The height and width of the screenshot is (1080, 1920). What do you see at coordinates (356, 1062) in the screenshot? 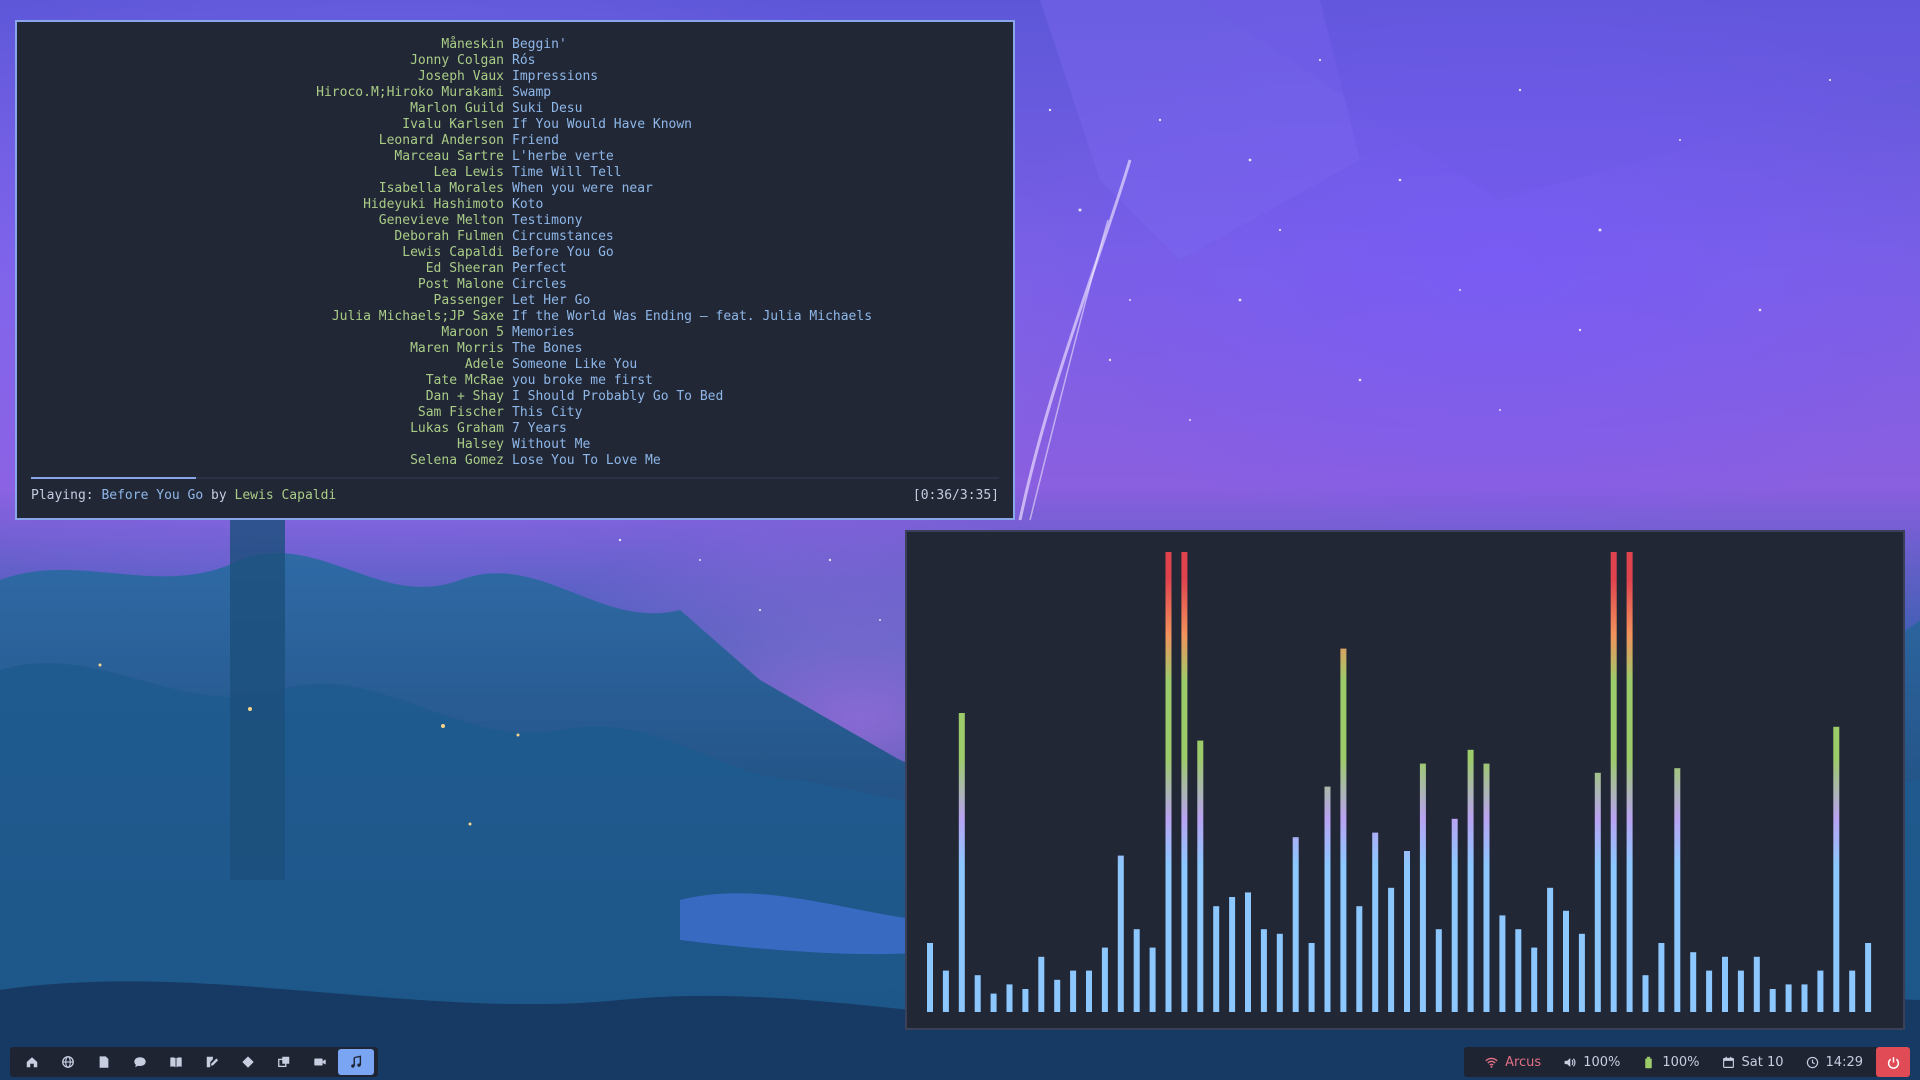
I see `workspace-music` at bounding box center [356, 1062].